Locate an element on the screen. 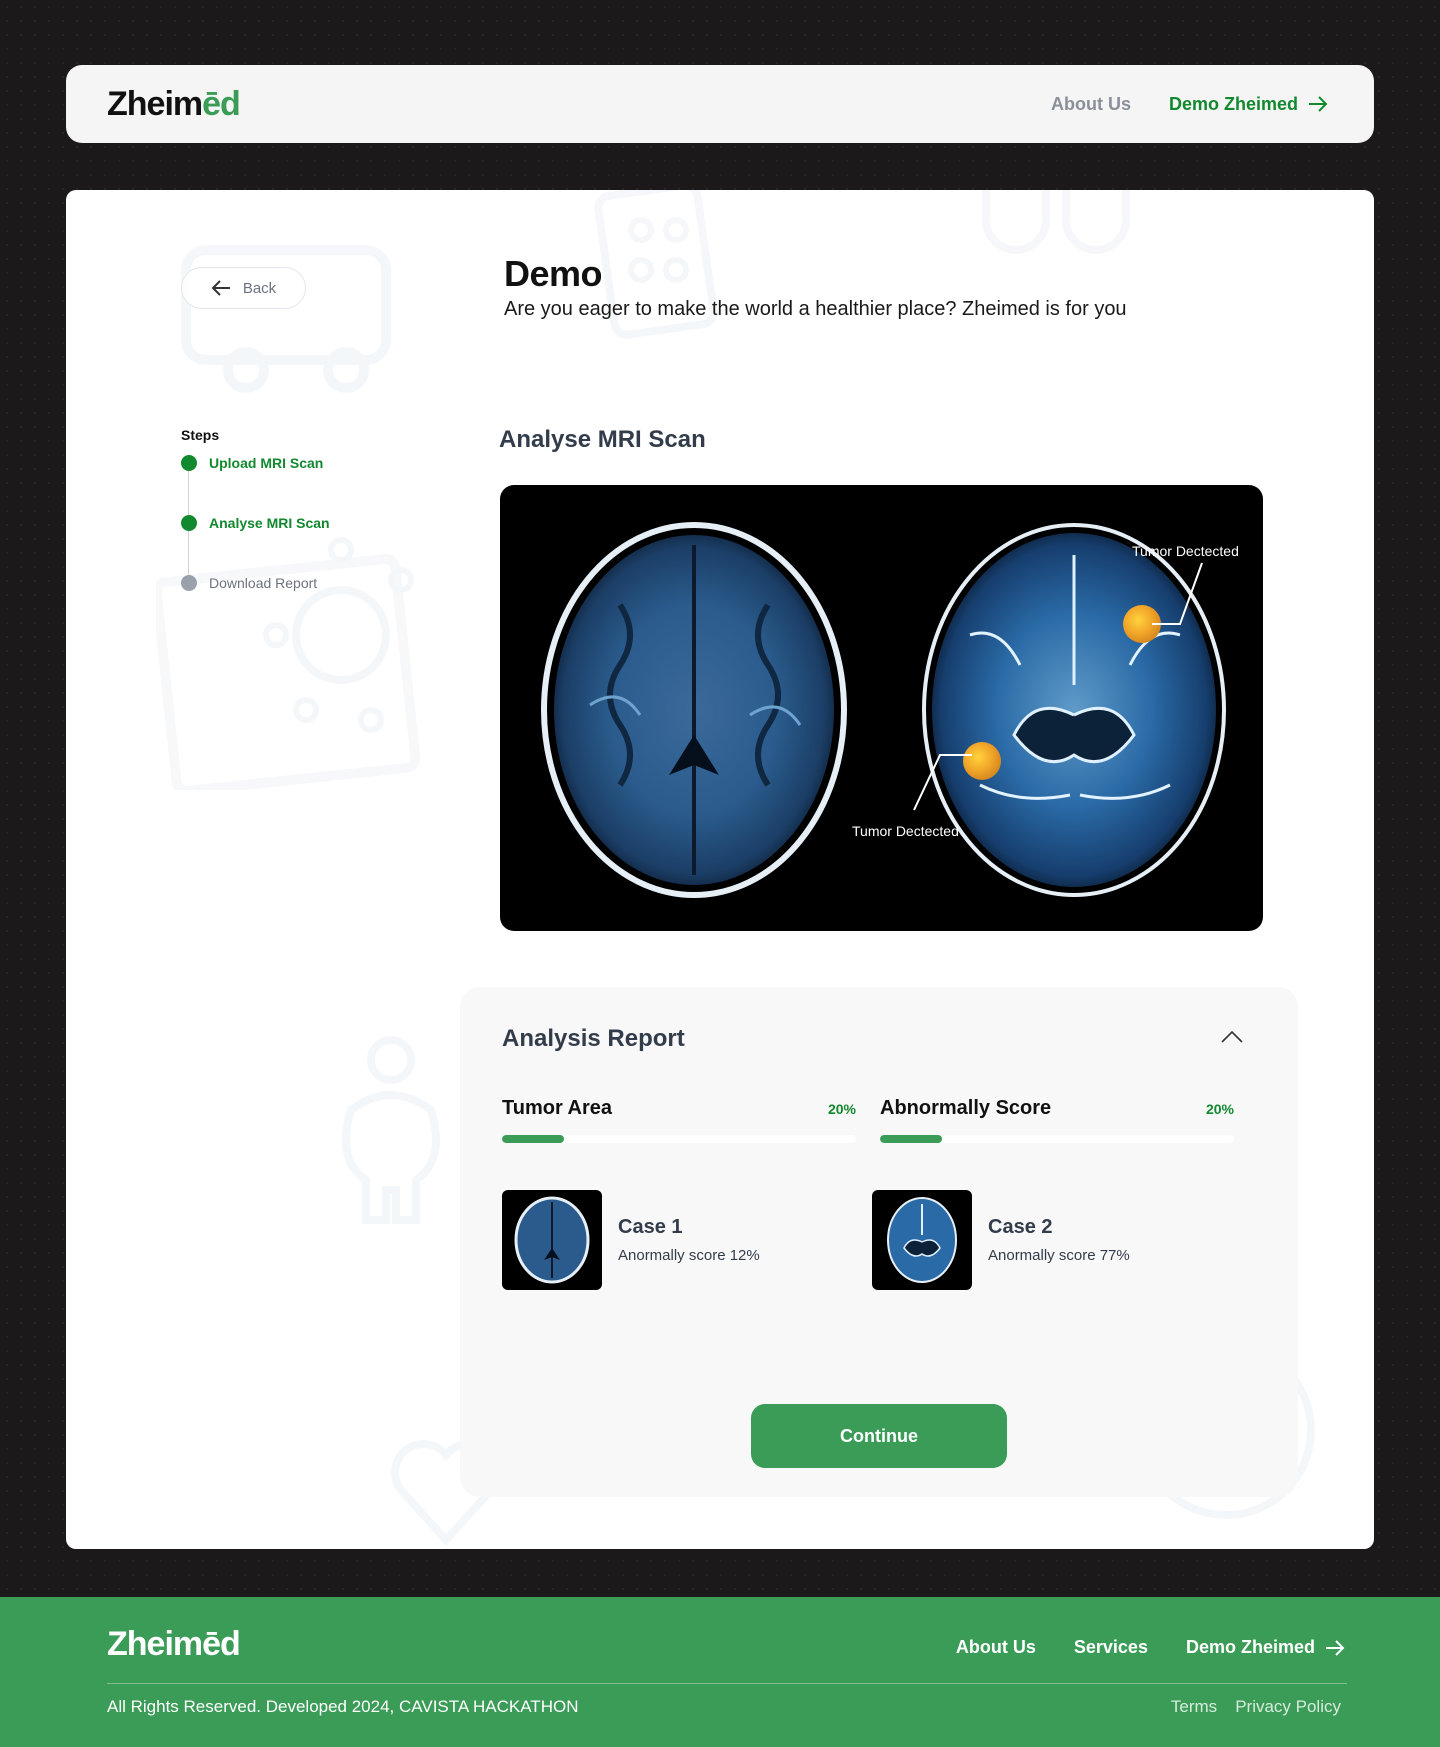 This screenshot has height=1747, width=1440. footer-nav: About Us Services Demo Zheimed is located at coordinates (1150, 1647).